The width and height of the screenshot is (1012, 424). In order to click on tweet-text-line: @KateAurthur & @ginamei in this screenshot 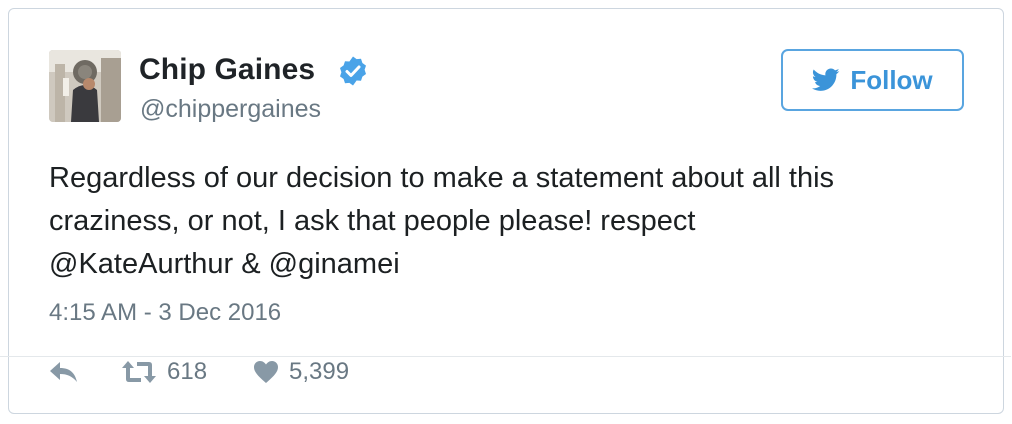, I will do `click(499, 264)`.